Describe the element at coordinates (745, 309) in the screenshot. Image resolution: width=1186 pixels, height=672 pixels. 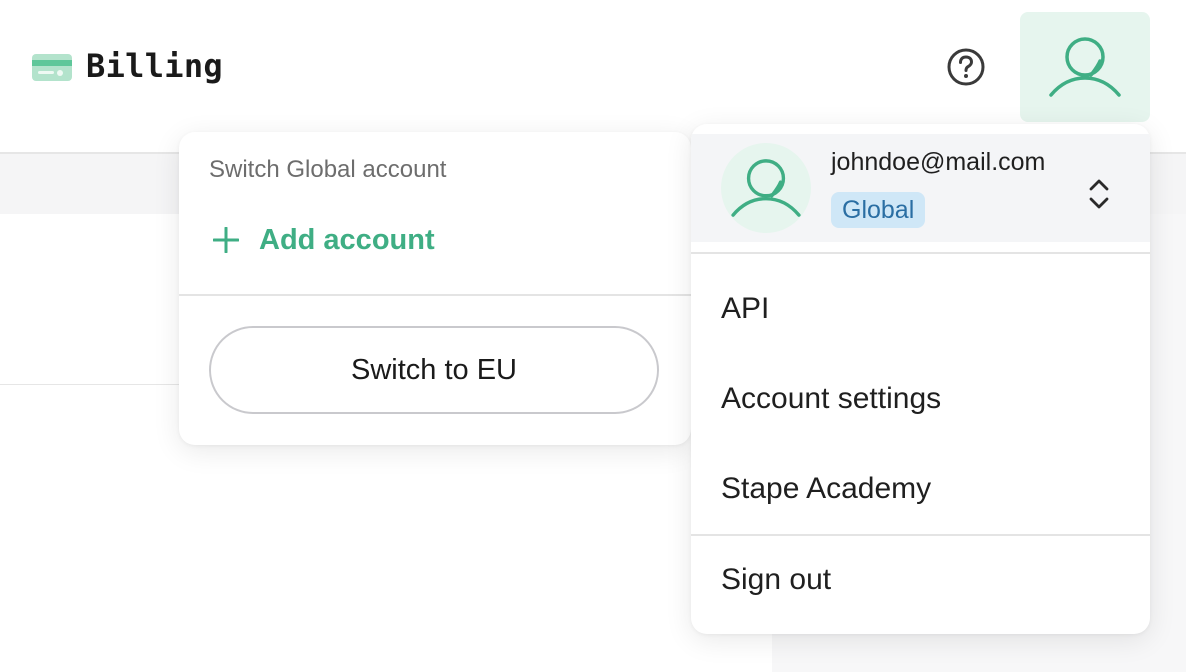
I see `menu-item-api: API` at that location.